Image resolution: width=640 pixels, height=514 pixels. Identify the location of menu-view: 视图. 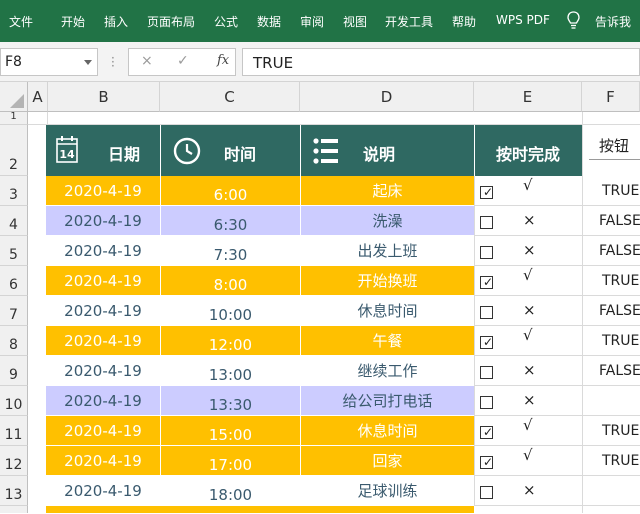
(355, 21).